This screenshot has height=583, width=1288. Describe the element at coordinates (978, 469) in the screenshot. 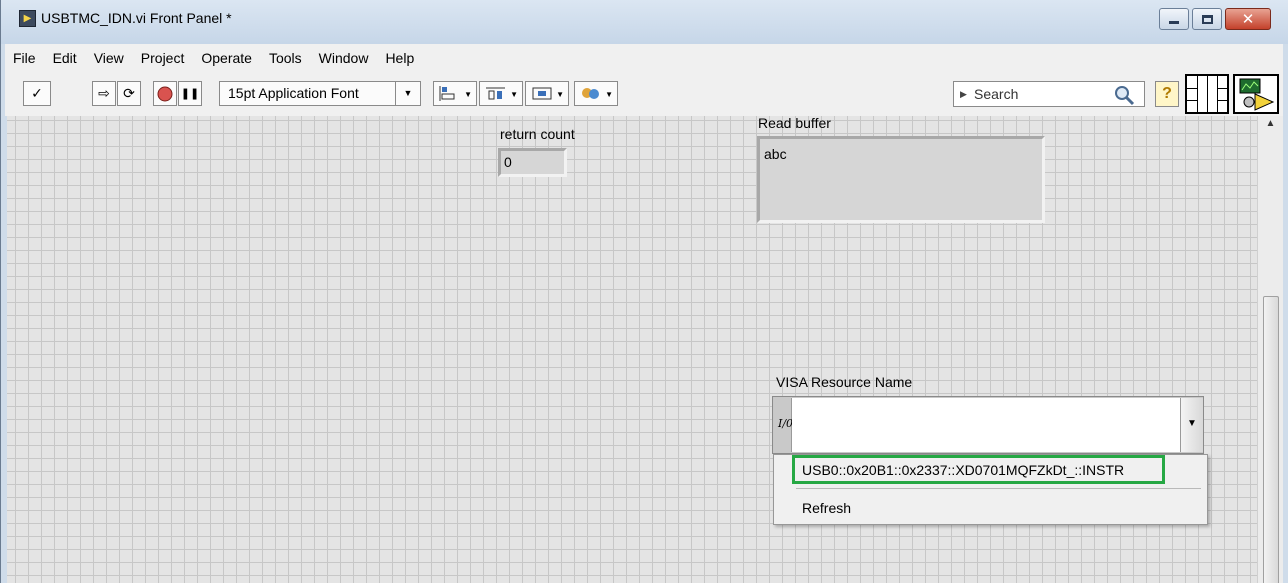

I see `highlight-box` at that location.